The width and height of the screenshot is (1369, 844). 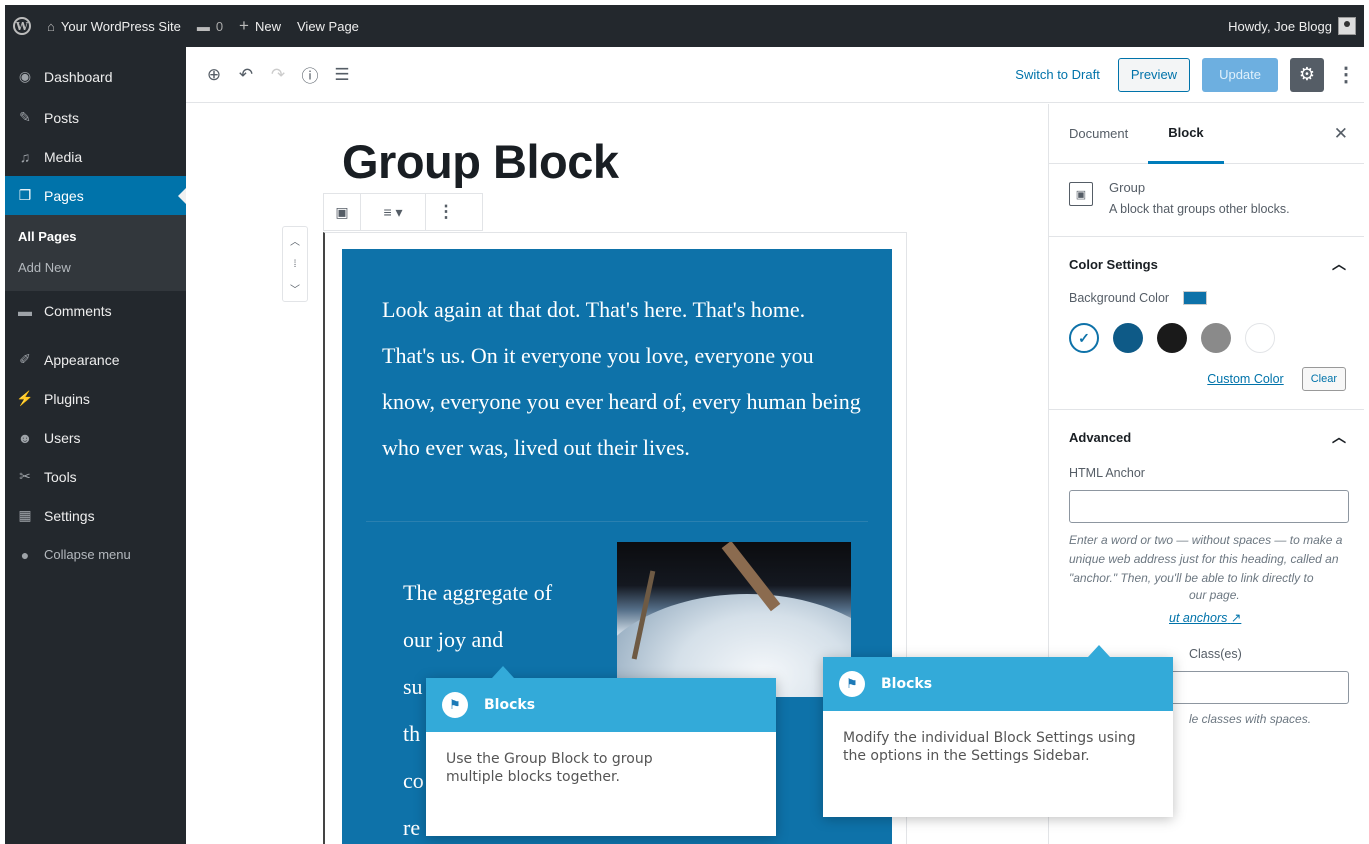 What do you see at coordinates (244, 25) in the screenshot?
I see `plus-icon: +` at bounding box center [244, 25].